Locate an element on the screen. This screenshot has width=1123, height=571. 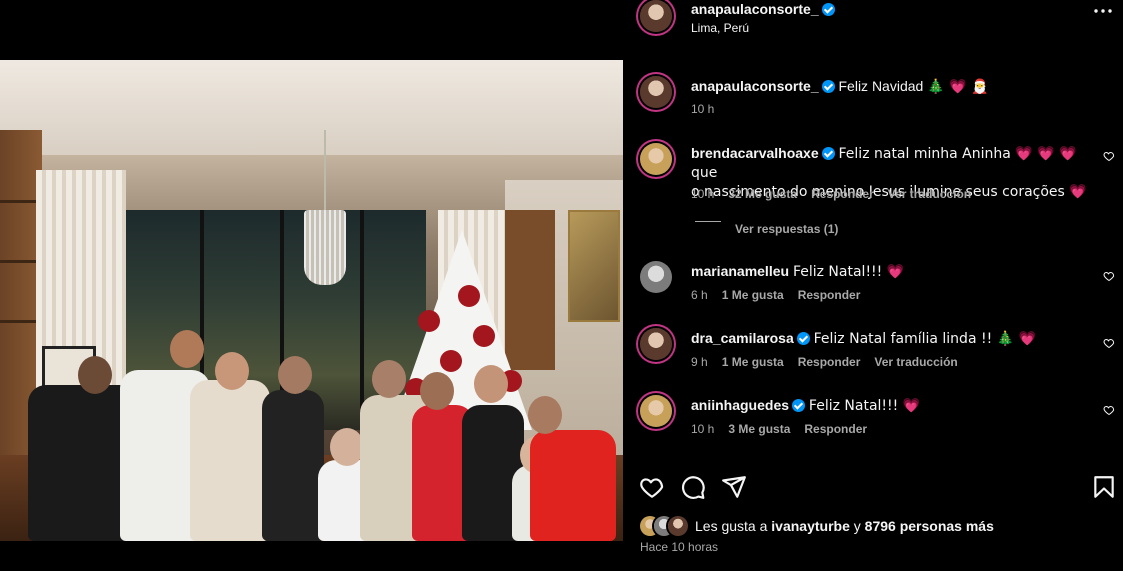
view-replies-line is located at coordinates (708, 221).